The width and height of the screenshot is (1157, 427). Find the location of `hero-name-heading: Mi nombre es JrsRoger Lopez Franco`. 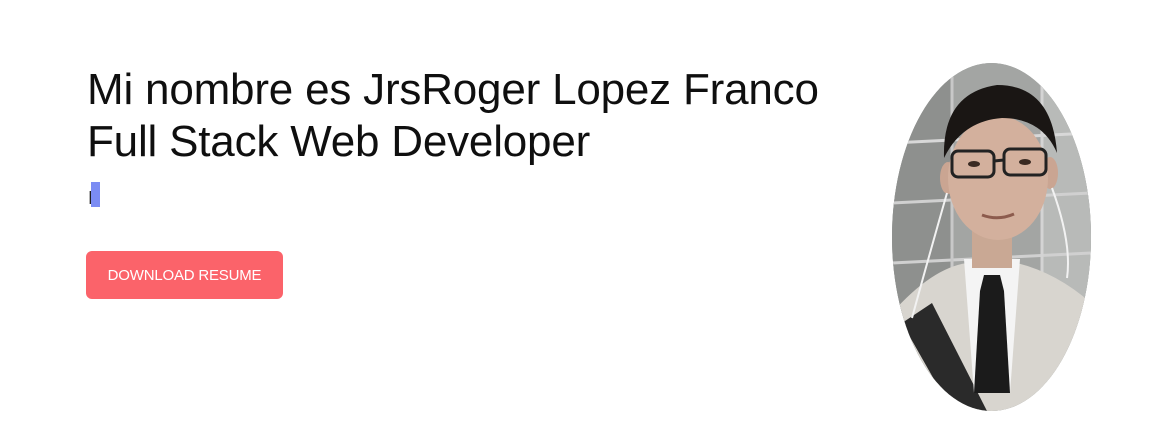

hero-name-heading: Mi nombre es JrsRoger Lopez Franco is located at coordinates (453, 89).